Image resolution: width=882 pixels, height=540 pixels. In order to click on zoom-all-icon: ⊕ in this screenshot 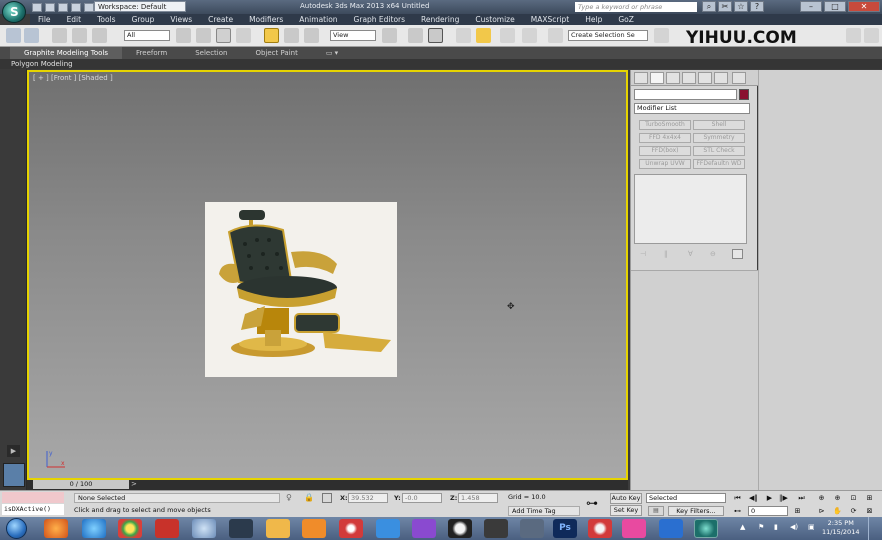, I will do `click(837, 498)`.